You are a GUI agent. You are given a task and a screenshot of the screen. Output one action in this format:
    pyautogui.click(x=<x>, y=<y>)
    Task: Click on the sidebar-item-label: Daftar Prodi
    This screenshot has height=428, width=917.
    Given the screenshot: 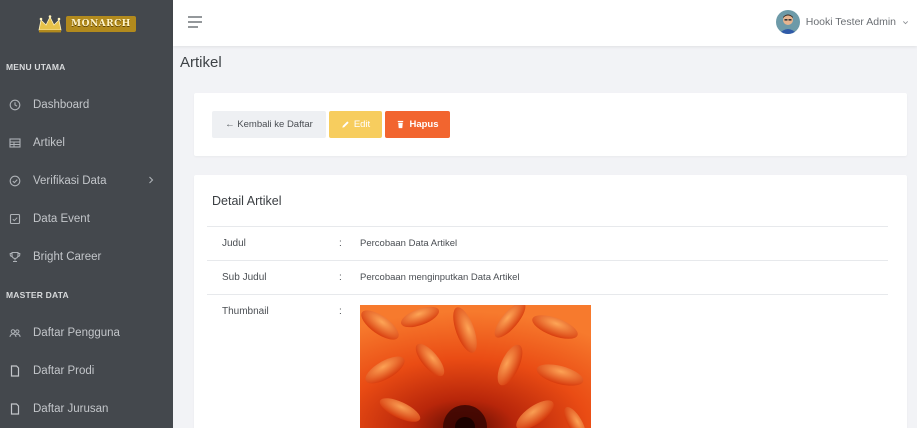 What is the action you would take?
    pyautogui.click(x=64, y=371)
    